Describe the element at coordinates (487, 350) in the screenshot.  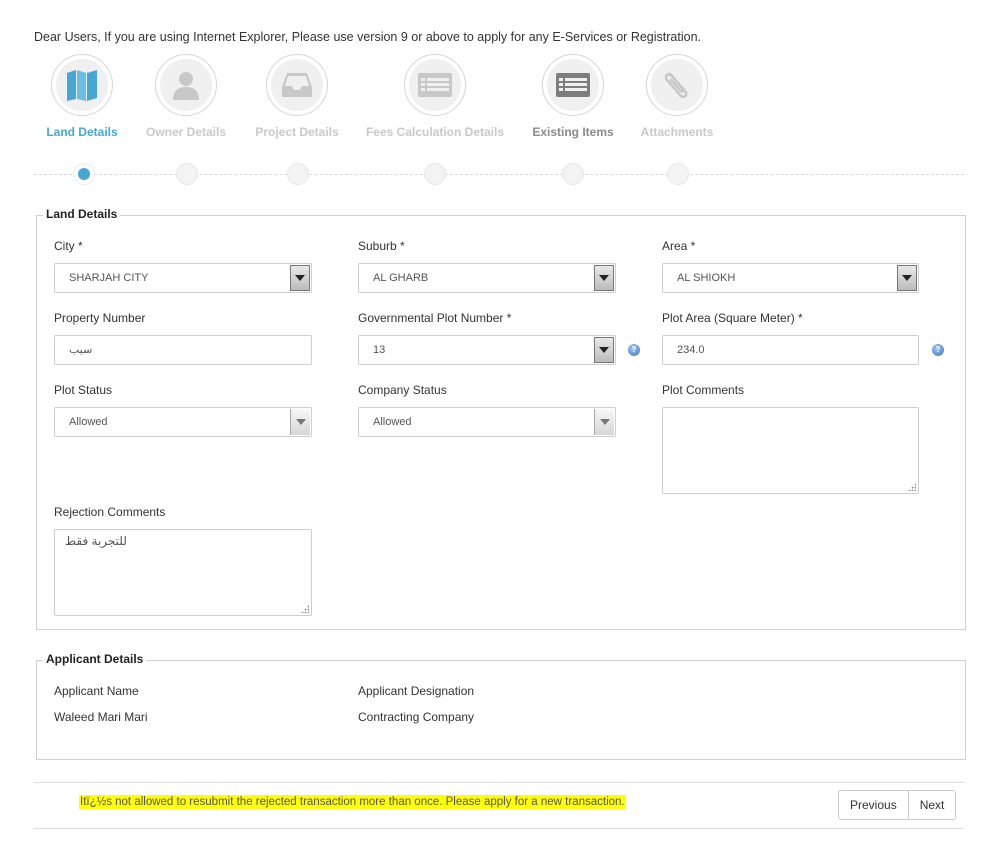
I see `gov-plot-number-select: 13` at that location.